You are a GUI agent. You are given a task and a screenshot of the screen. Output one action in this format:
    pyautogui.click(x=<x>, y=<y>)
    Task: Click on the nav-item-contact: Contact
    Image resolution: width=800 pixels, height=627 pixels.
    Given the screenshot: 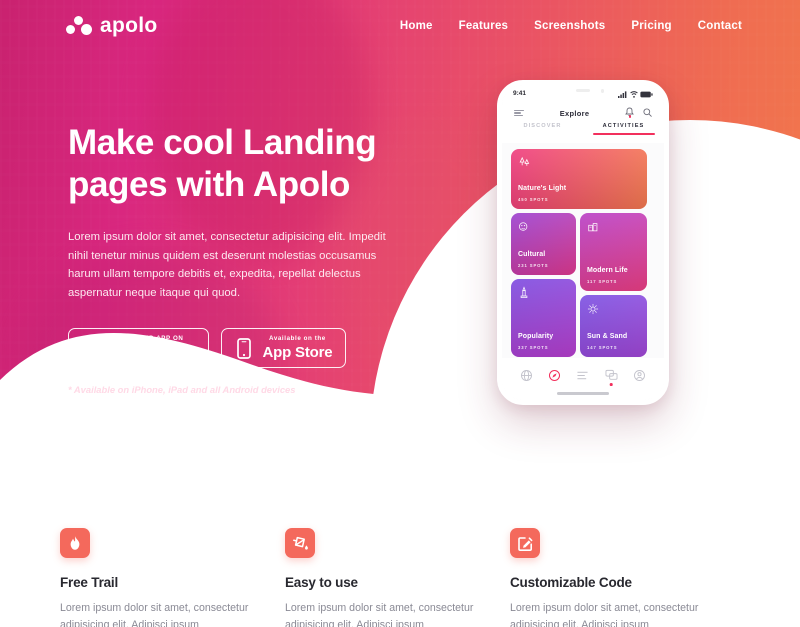 What is the action you would take?
    pyautogui.click(x=720, y=26)
    